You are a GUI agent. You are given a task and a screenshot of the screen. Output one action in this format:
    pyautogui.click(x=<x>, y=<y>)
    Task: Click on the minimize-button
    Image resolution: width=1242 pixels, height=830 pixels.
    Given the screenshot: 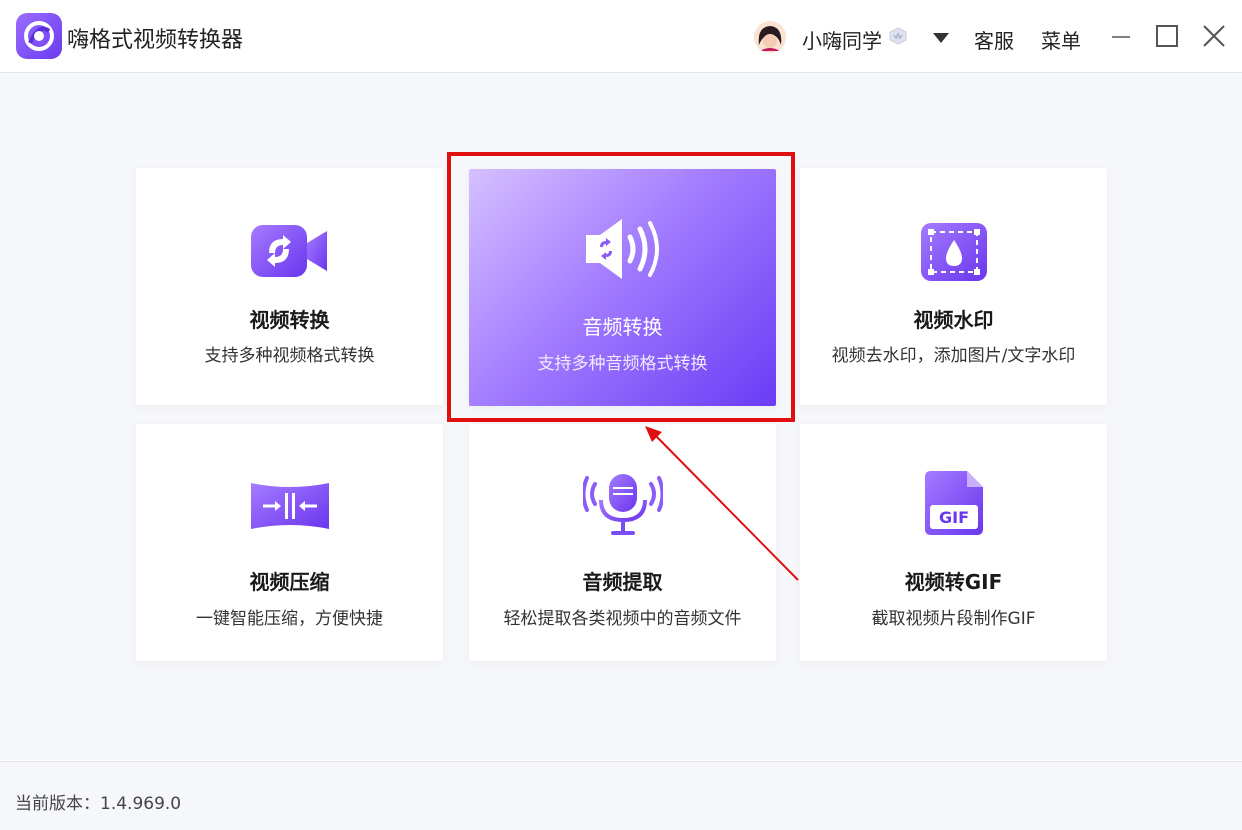 What is the action you would take?
    pyautogui.click(x=1122, y=36)
    